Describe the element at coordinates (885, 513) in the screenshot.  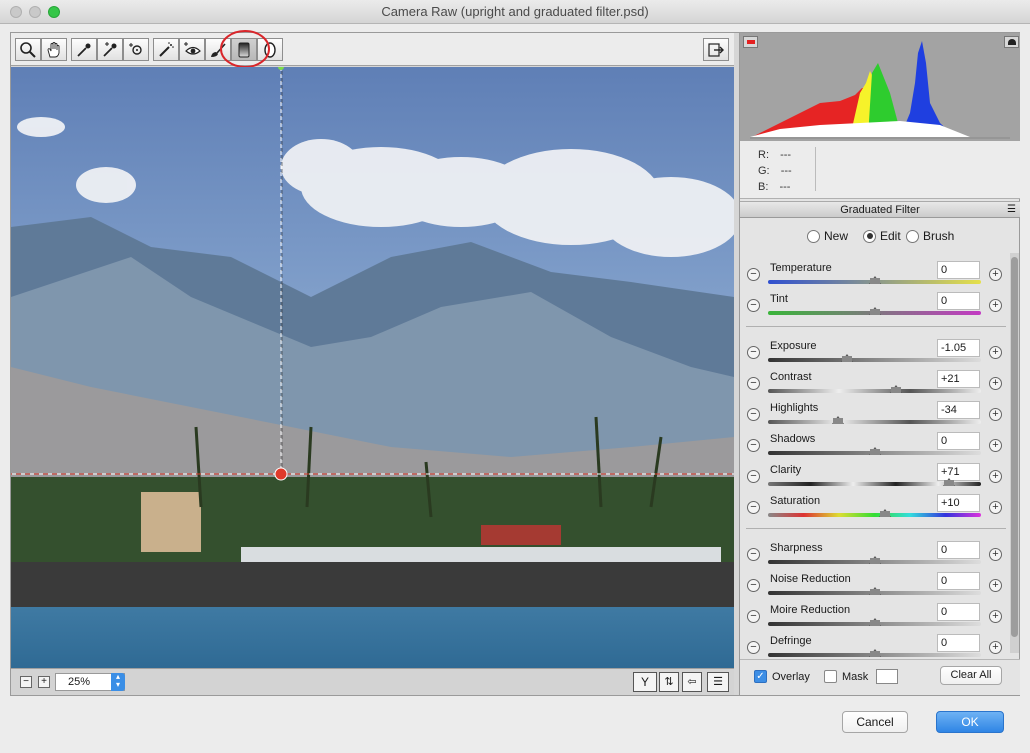
I see `saturation-thumb` at that location.